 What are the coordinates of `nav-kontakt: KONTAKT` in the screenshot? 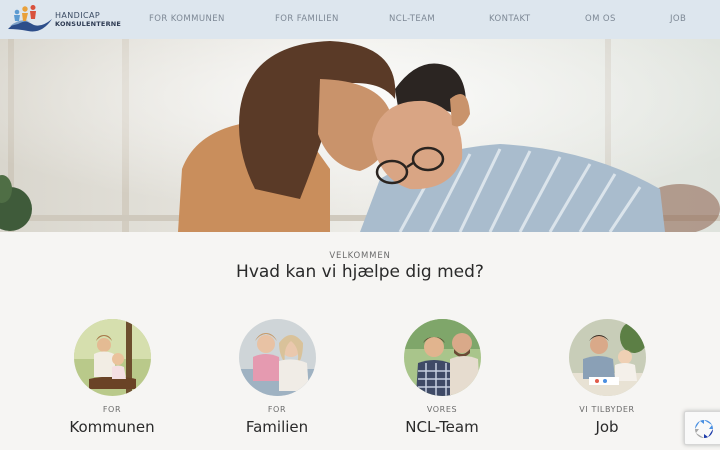 It's located at (509, 19).